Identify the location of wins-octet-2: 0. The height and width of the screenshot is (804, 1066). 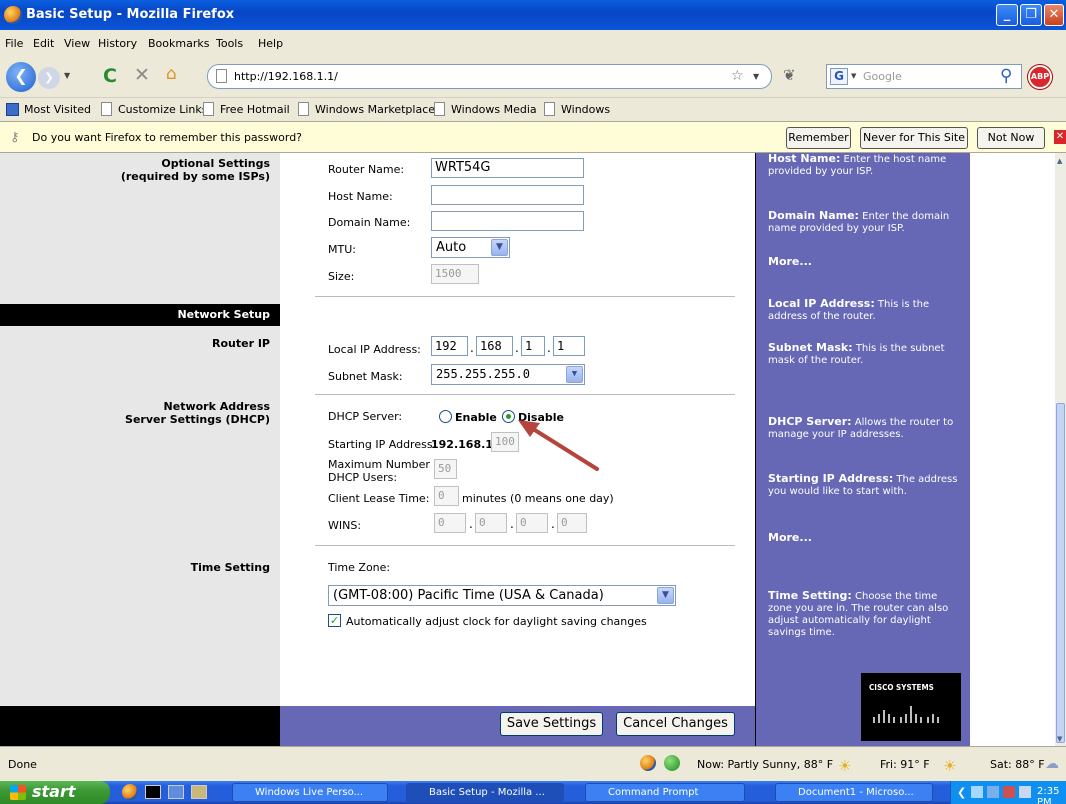
(491, 523).